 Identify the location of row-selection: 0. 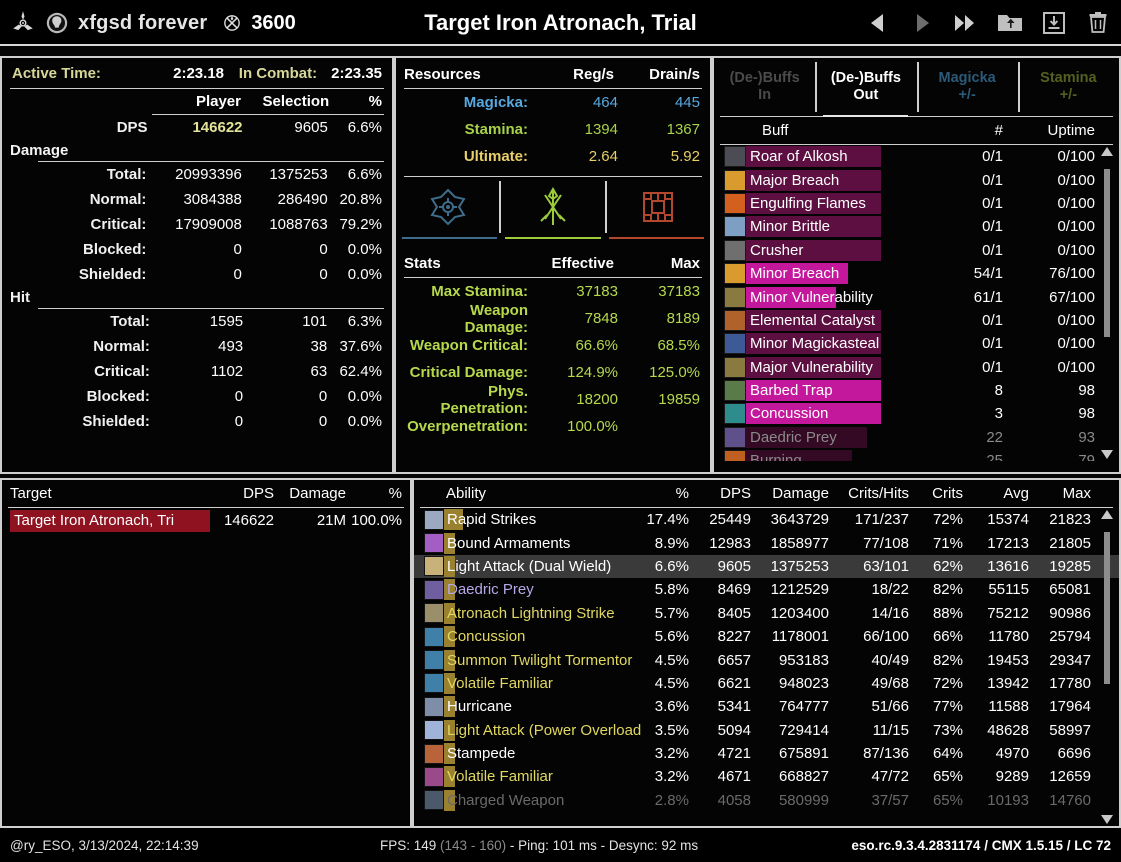
(323, 421).